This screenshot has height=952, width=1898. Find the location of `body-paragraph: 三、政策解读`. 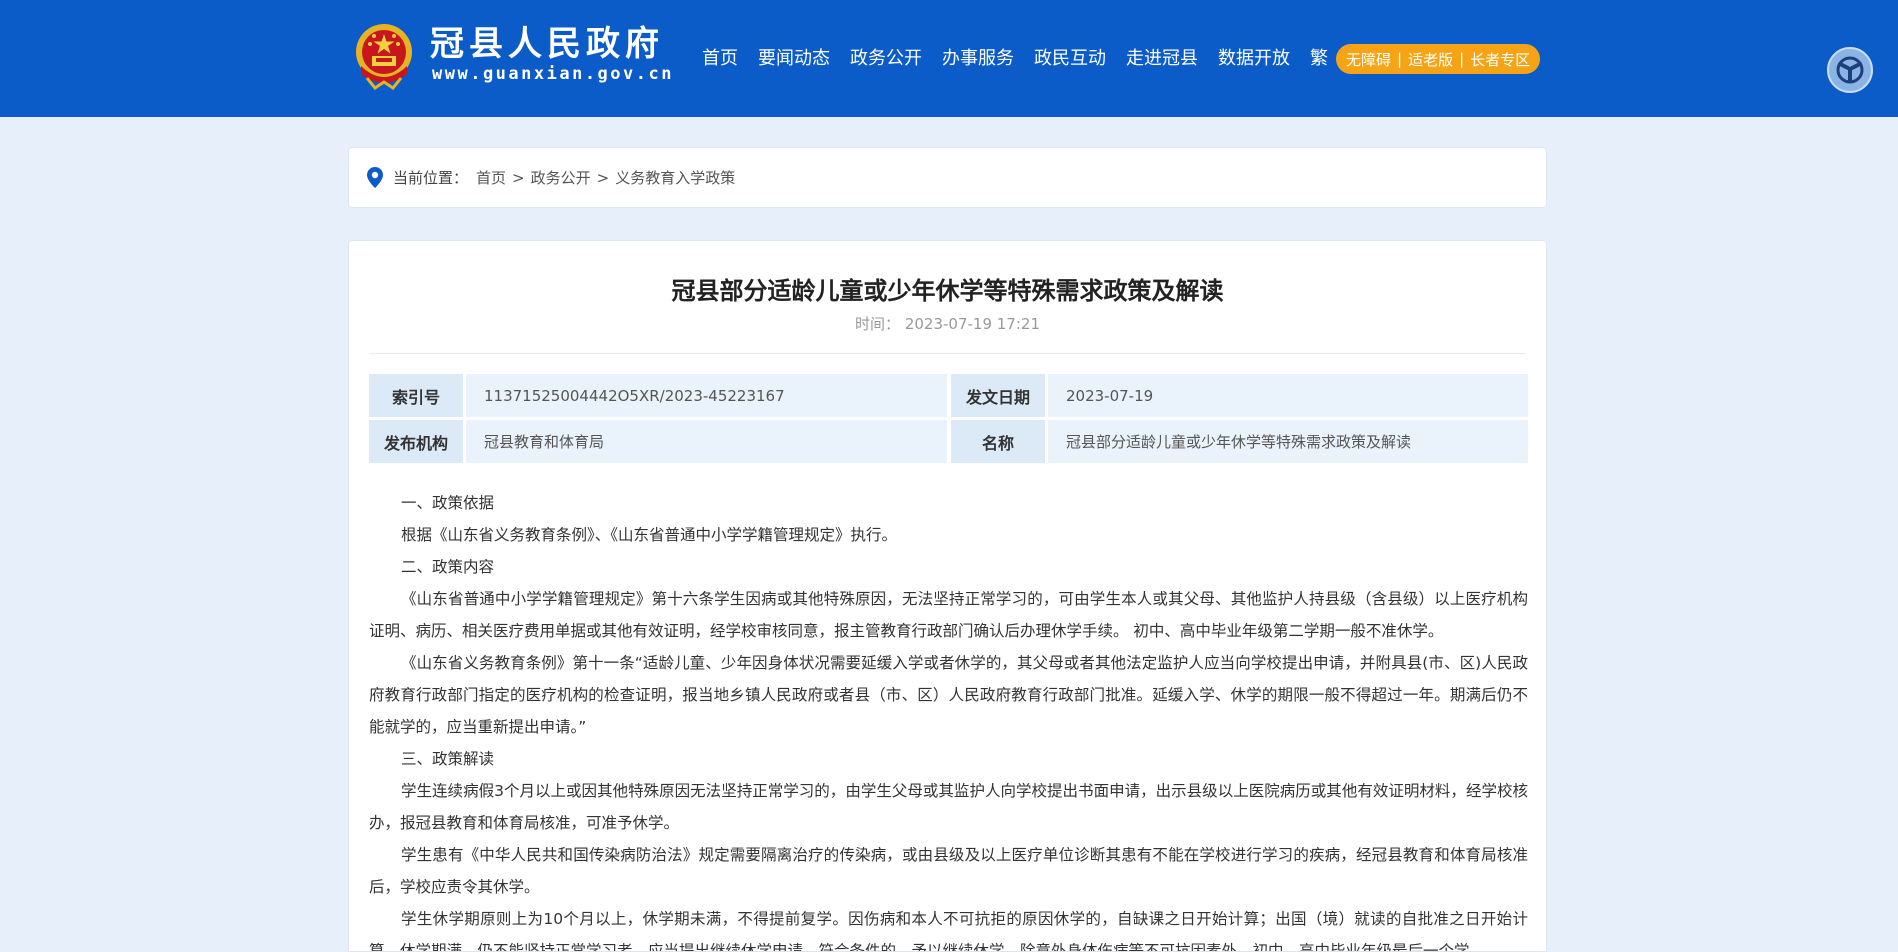

body-paragraph: 三、政策解读 is located at coordinates (448, 759).